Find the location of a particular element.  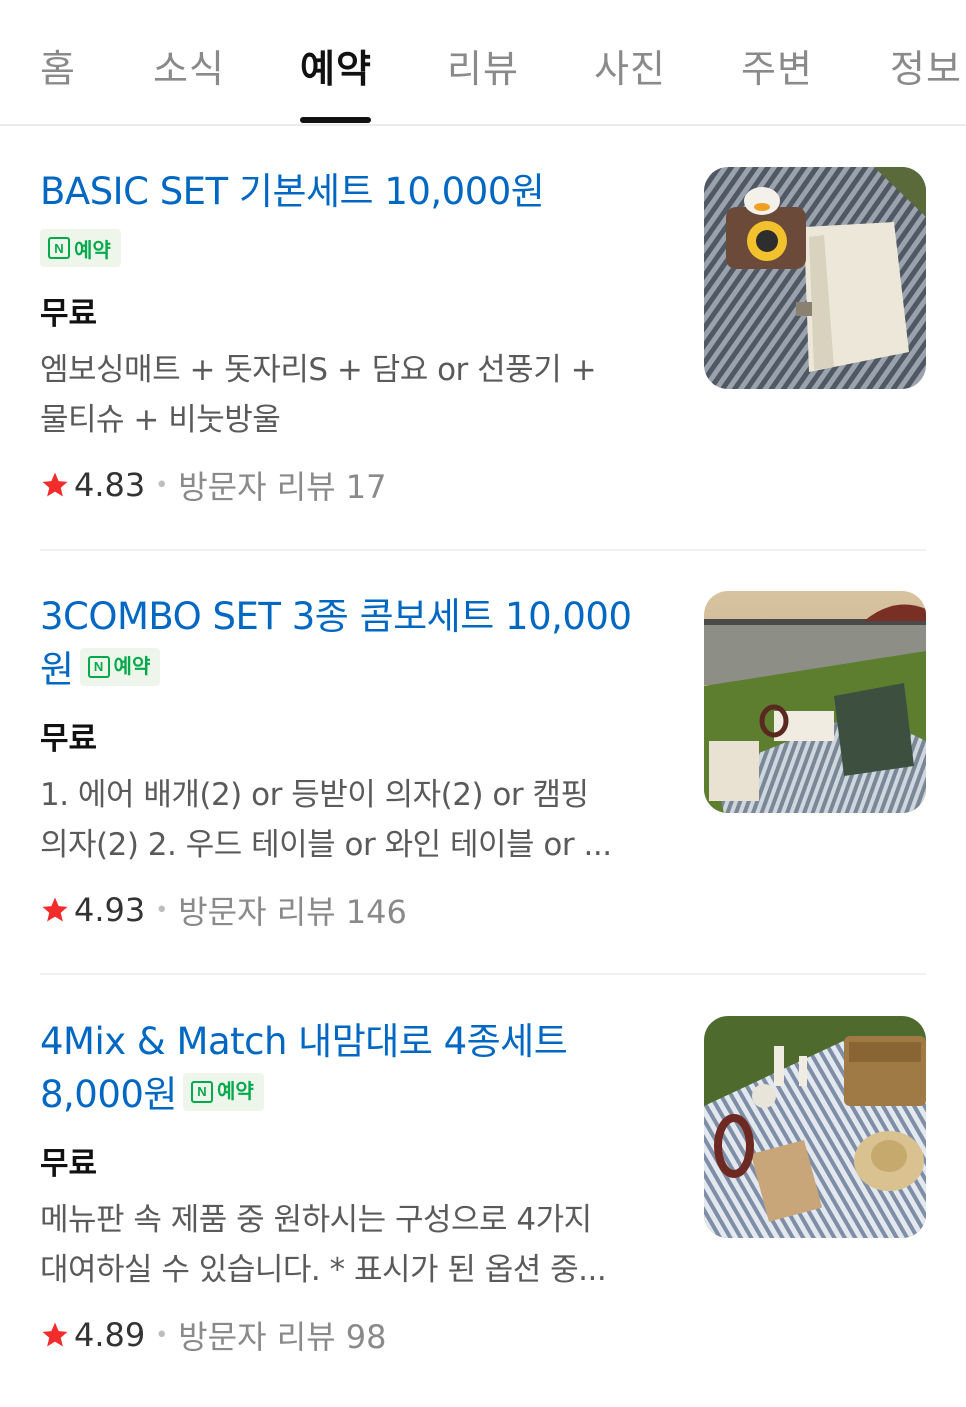

rating-row: 4.89 • 방문자 리뷰 98 is located at coordinates (213, 1335).